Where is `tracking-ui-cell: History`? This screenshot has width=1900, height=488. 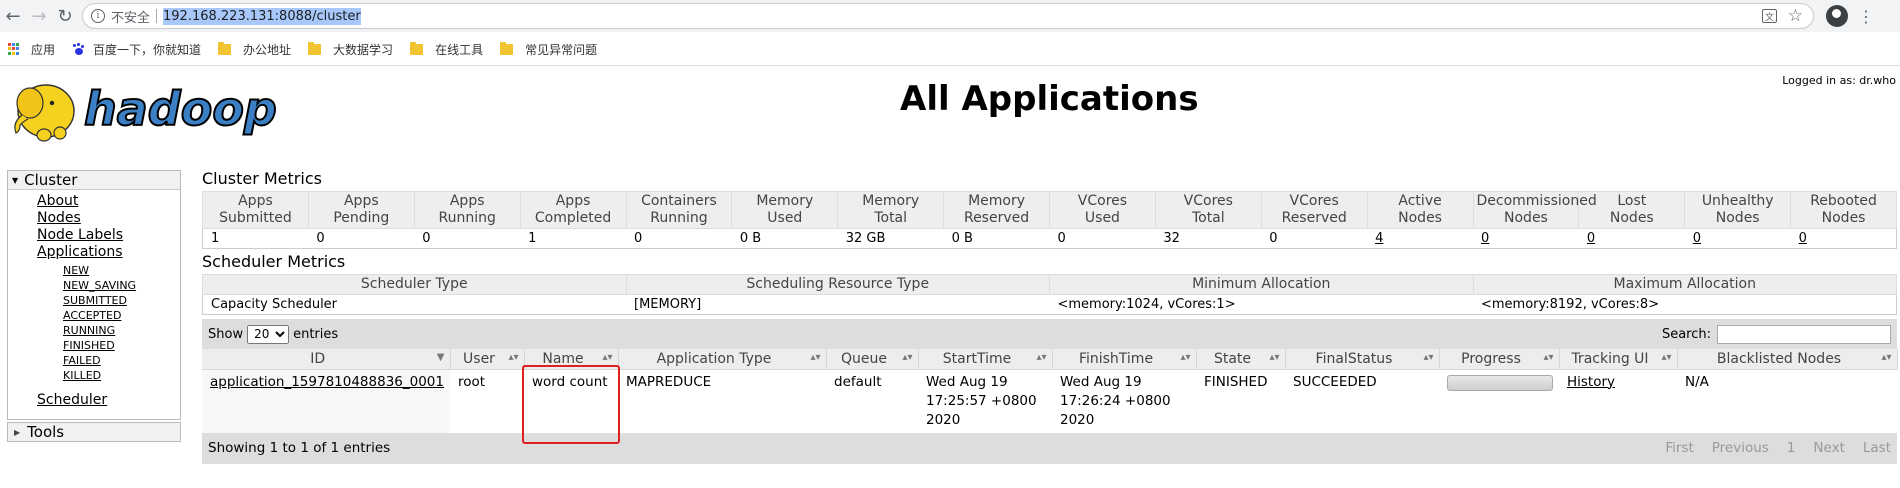
tracking-ui-cell: History is located at coordinates (1618, 401).